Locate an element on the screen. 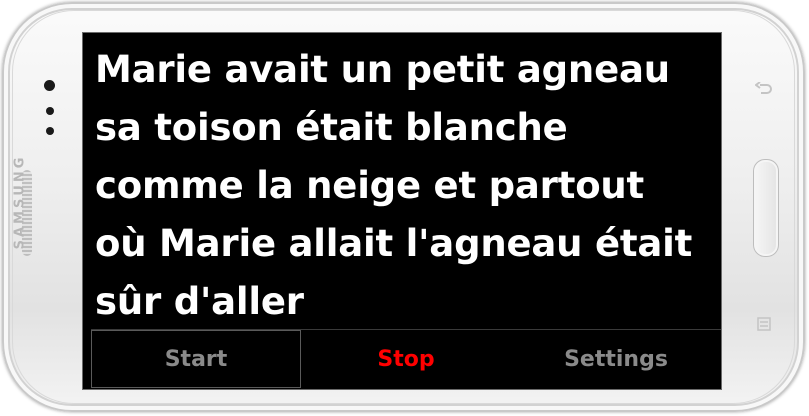 The width and height of the screenshot is (809, 416). settings-button: Settings is located at coordinates (616, 359).